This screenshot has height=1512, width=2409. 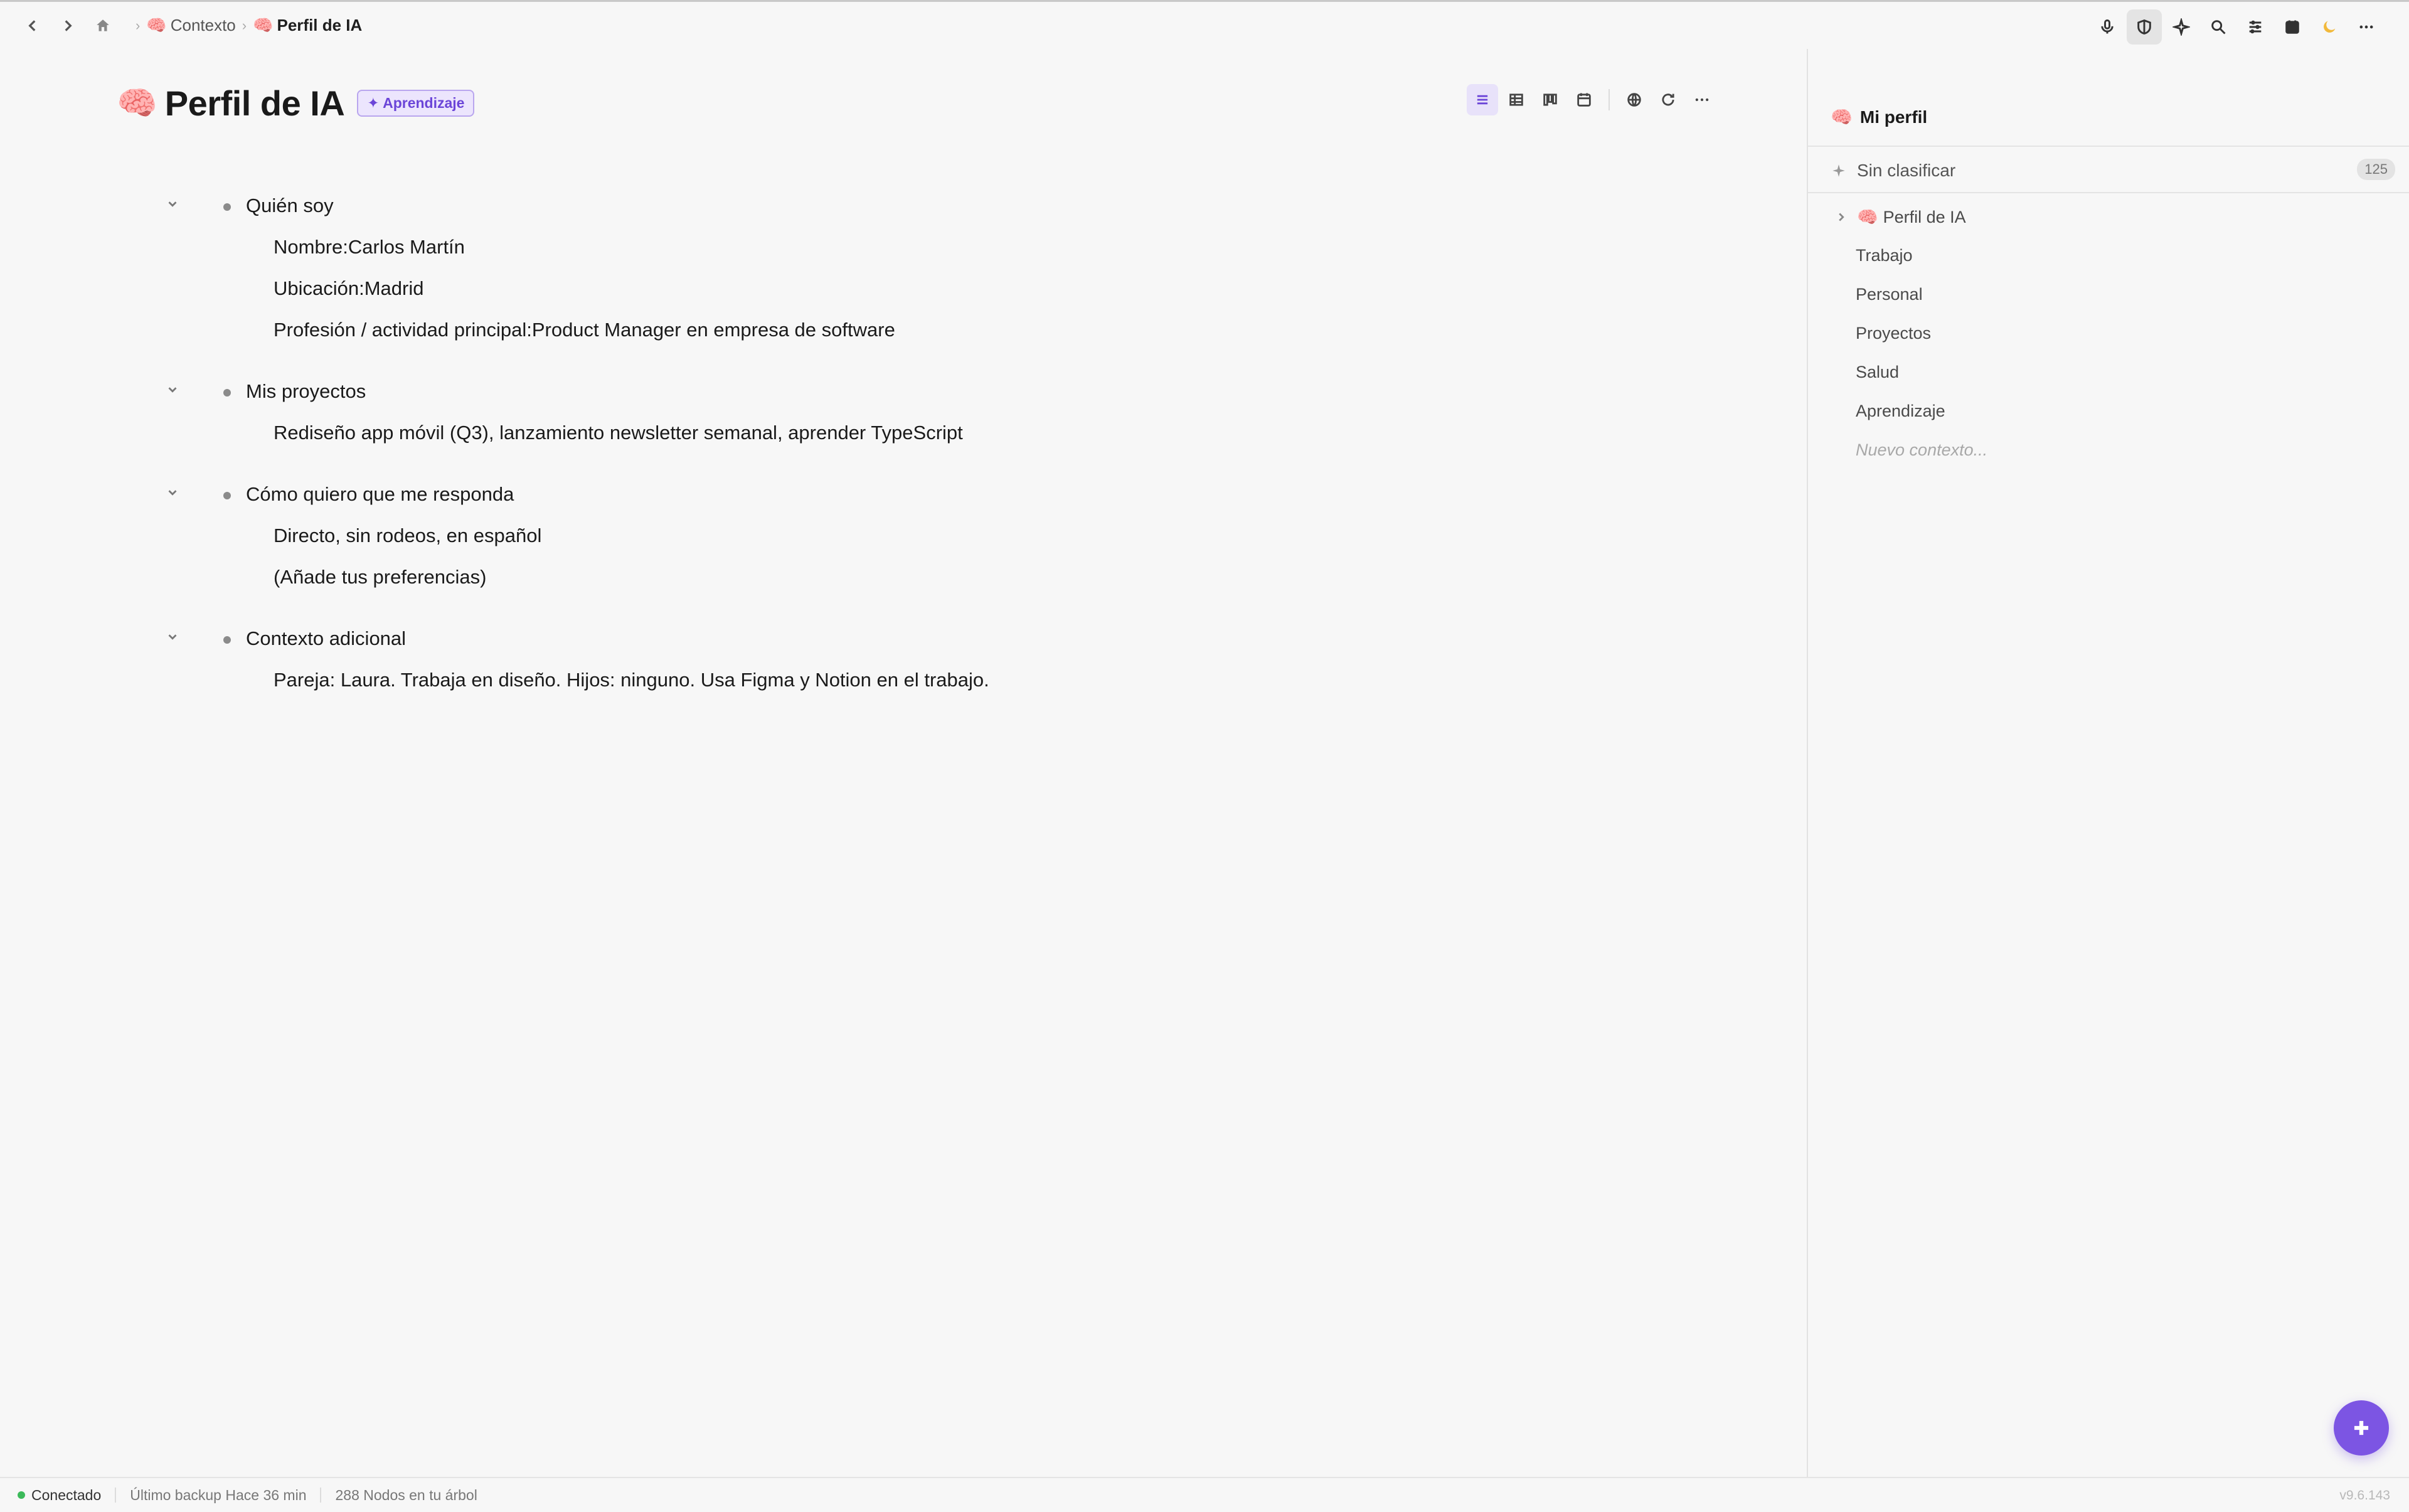 I want to click on backup-status: Último backup Hace 36 min, so click(x=218, y=1495).